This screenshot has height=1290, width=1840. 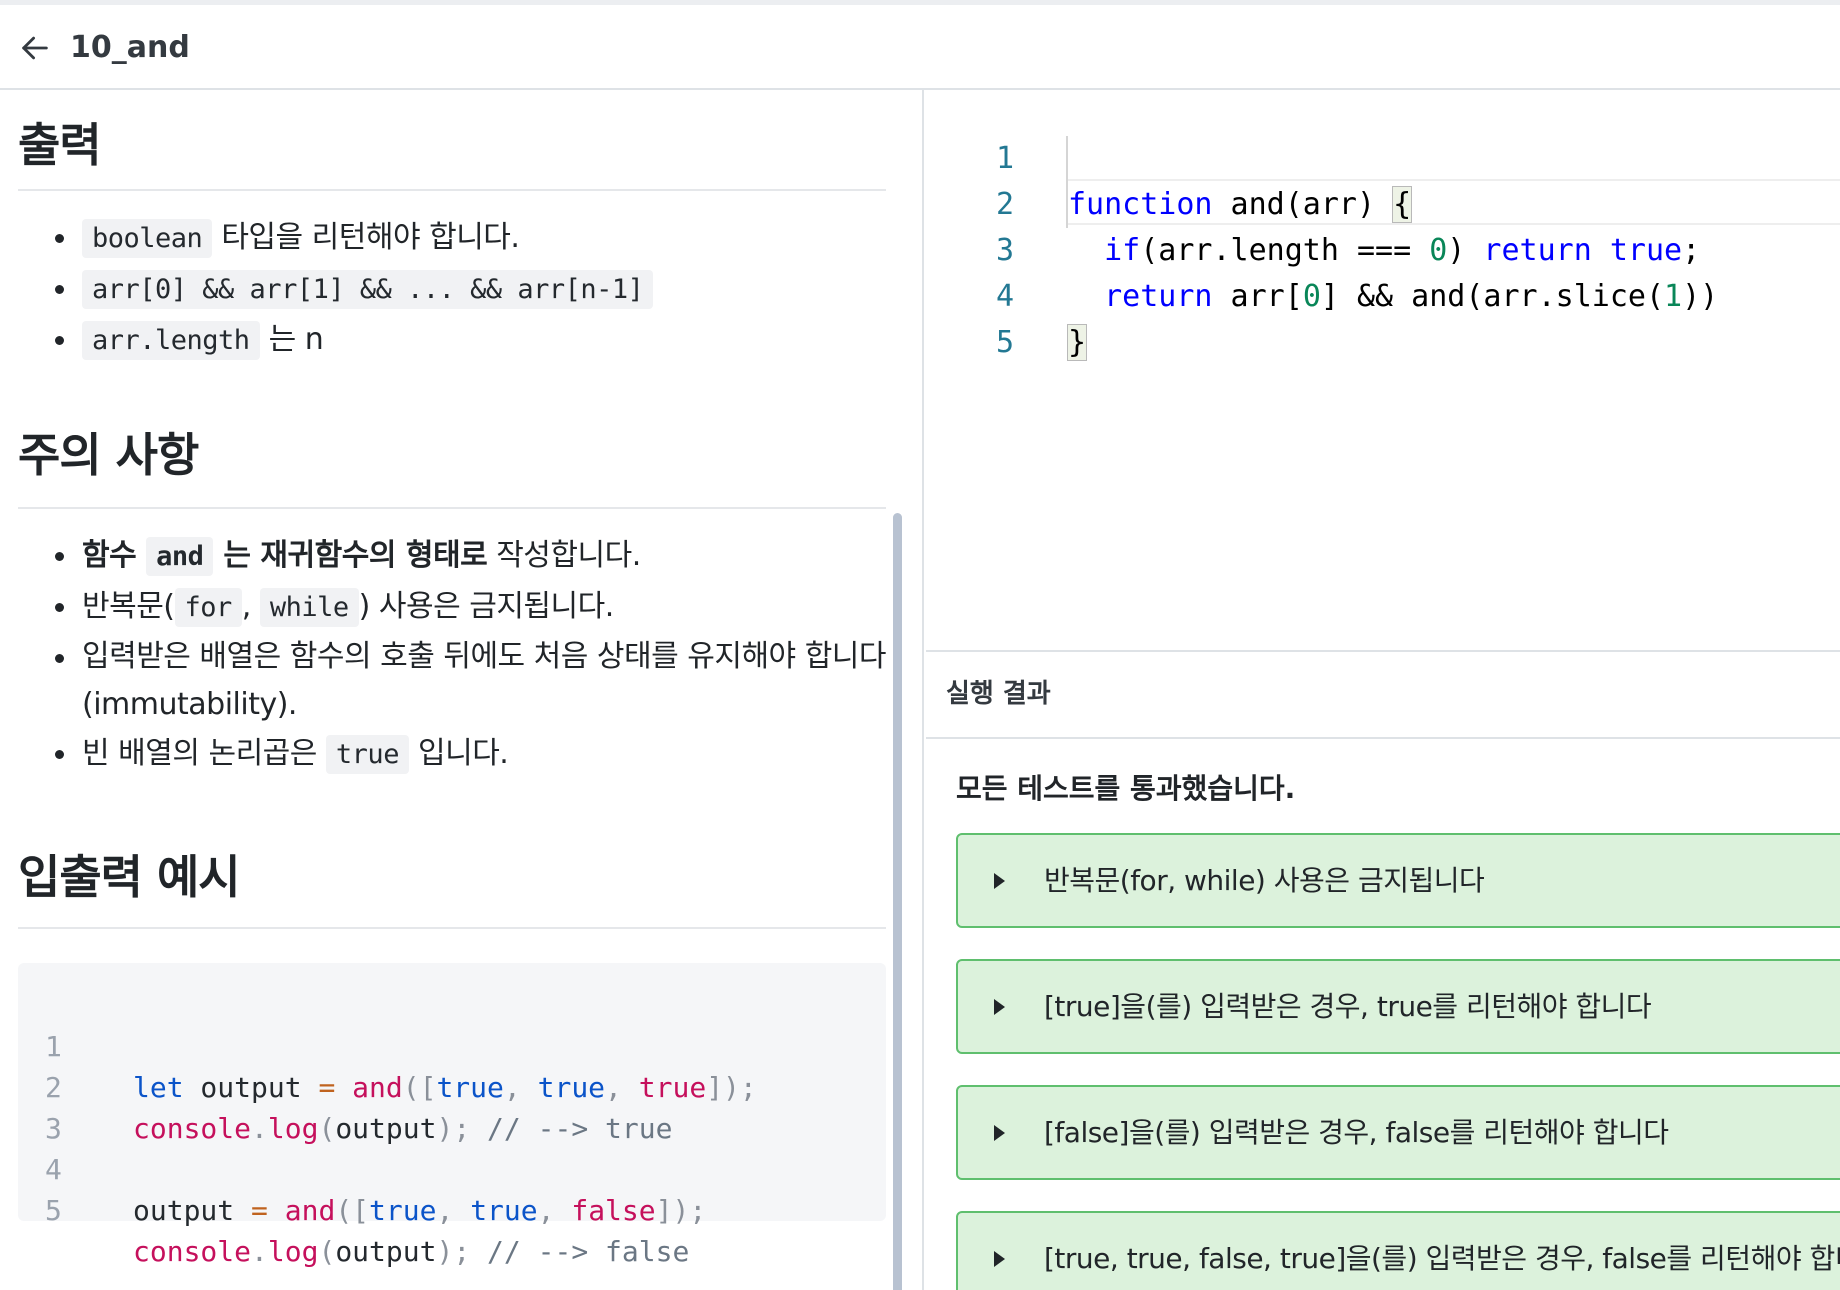 What do you see at coordinates (129, 877) in the screenshot?
I see `examples-heading: 입출력 예시` at bounding box center [129, 877].